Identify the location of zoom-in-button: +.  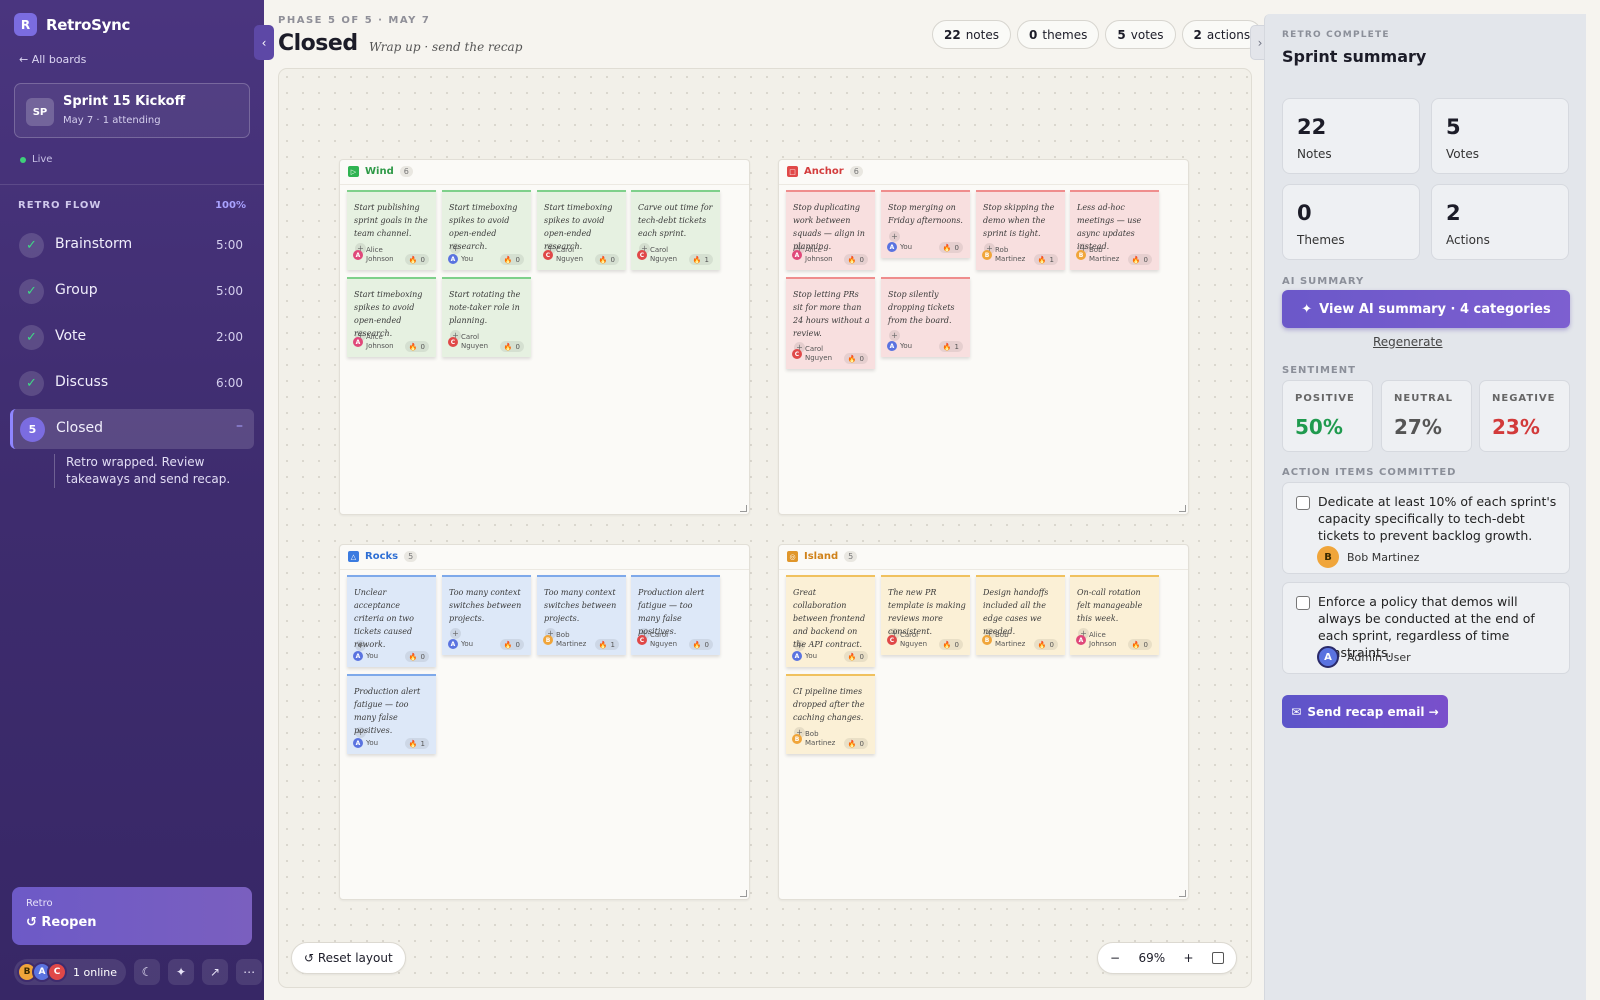
(1189, 958).